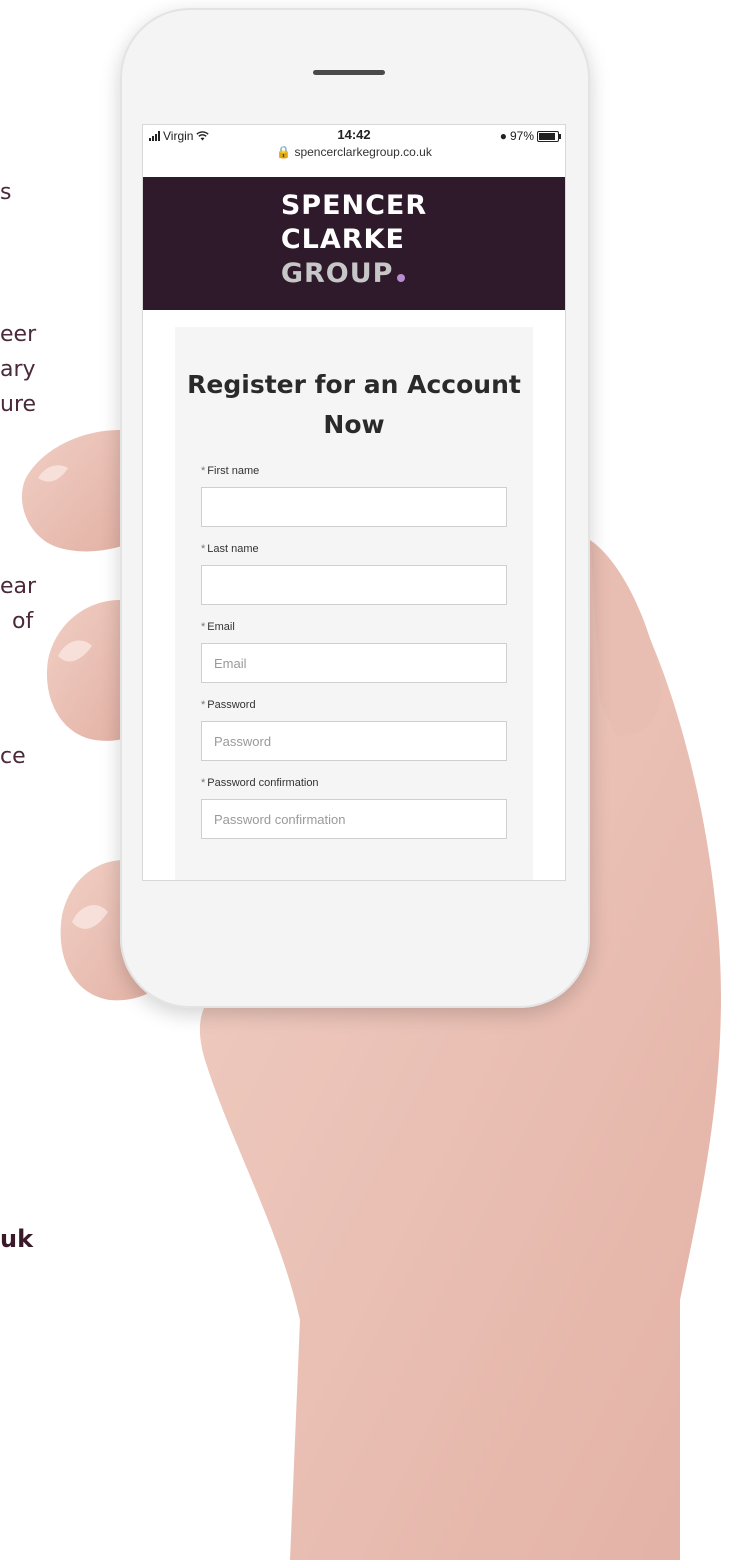 This screenshot has height=1560, width=737. Describe the element at coordinates (354, 205) in the screenshot. I see `logo-line-1: SPENCER` at that location.